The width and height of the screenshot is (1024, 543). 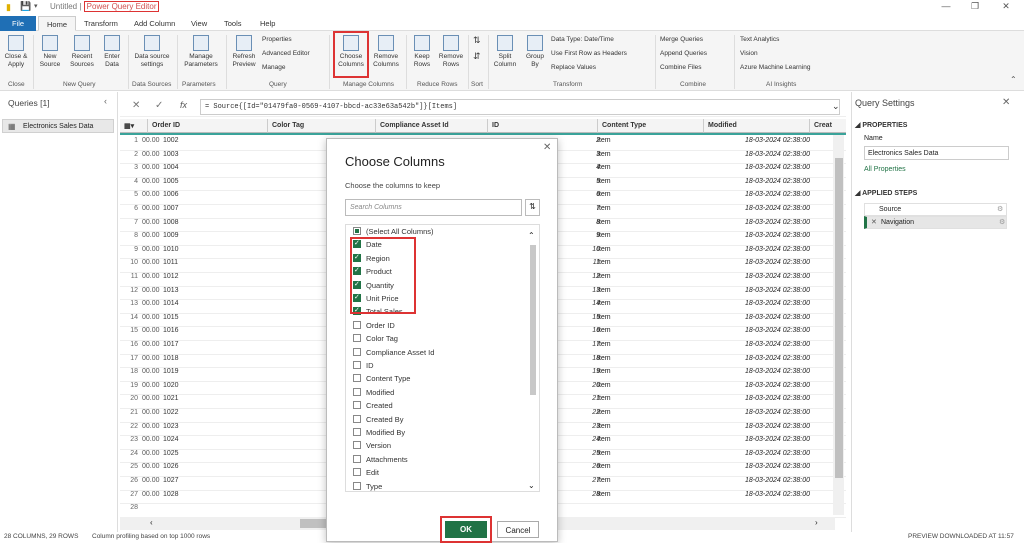 What do you see at coordinates (25, 6) in the screenshot?
I see `save-icon: 💾` at bounding box center [25, 6].